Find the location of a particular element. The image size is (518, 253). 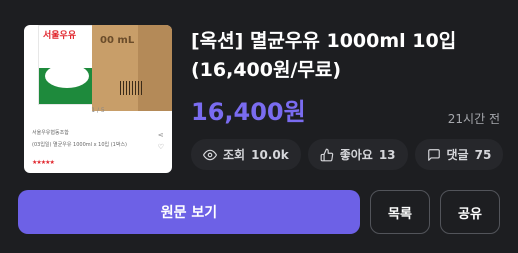

share-button: 공유 is located at coordinates (470, 212).